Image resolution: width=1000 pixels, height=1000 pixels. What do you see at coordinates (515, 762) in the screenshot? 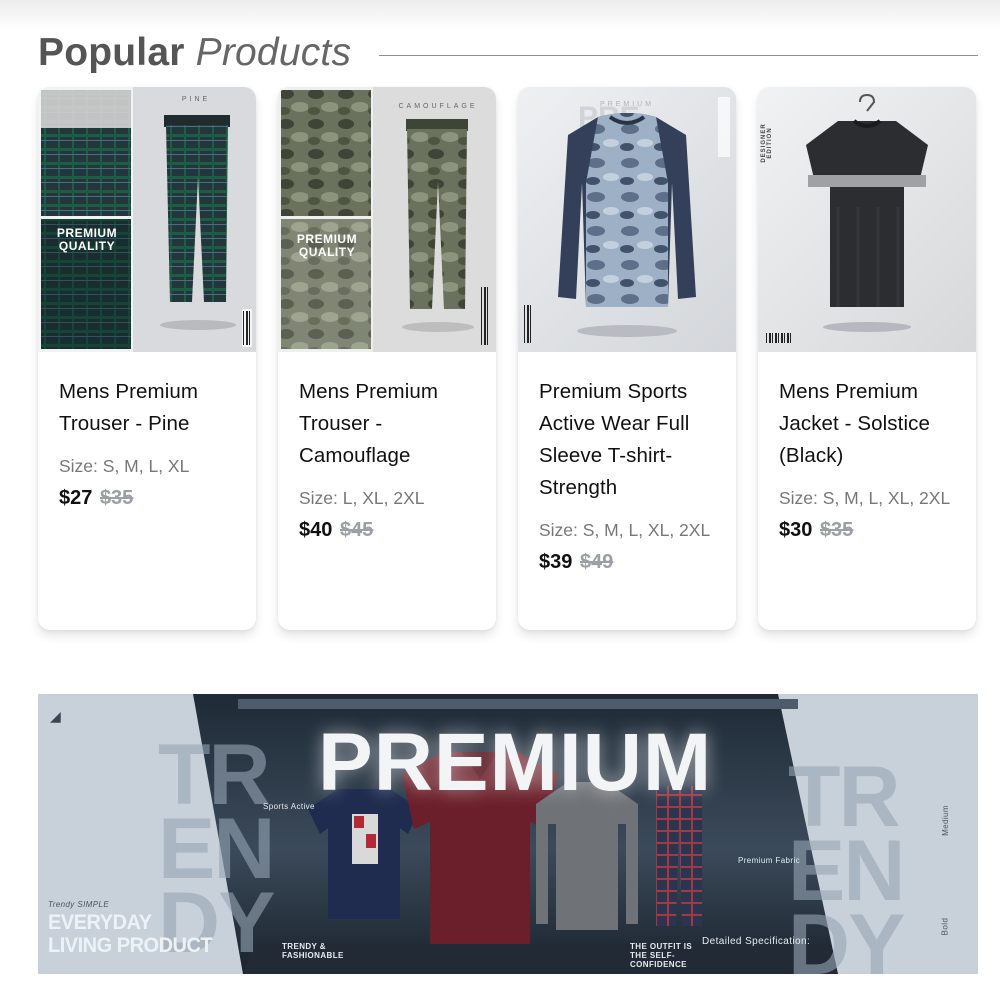
I see `banner-headline: PREMIUM` at bounding box center [515, 762].